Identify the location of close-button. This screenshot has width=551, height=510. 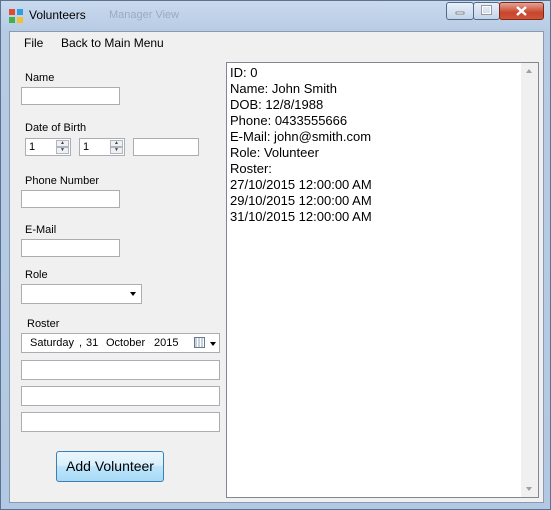
(521, 11).